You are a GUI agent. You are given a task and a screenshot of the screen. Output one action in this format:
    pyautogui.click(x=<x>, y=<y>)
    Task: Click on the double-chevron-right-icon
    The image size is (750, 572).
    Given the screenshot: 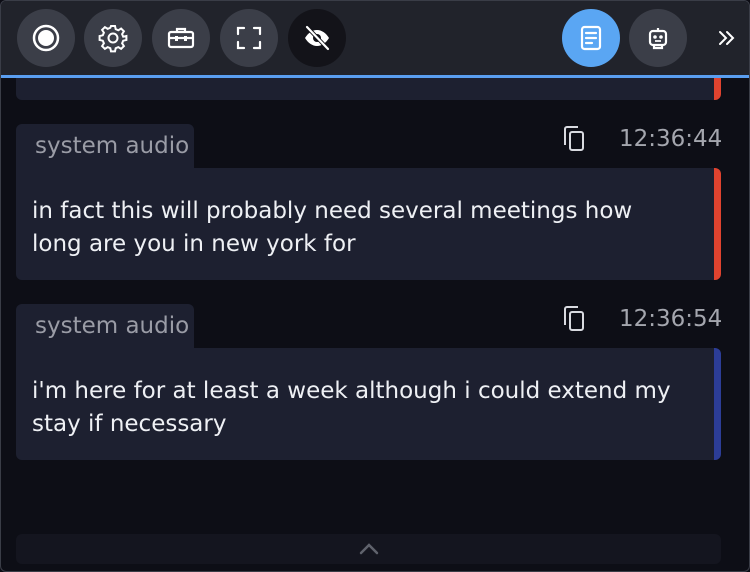 What is the action you would take?
    pyautogui.click(x=727, y=38)
    